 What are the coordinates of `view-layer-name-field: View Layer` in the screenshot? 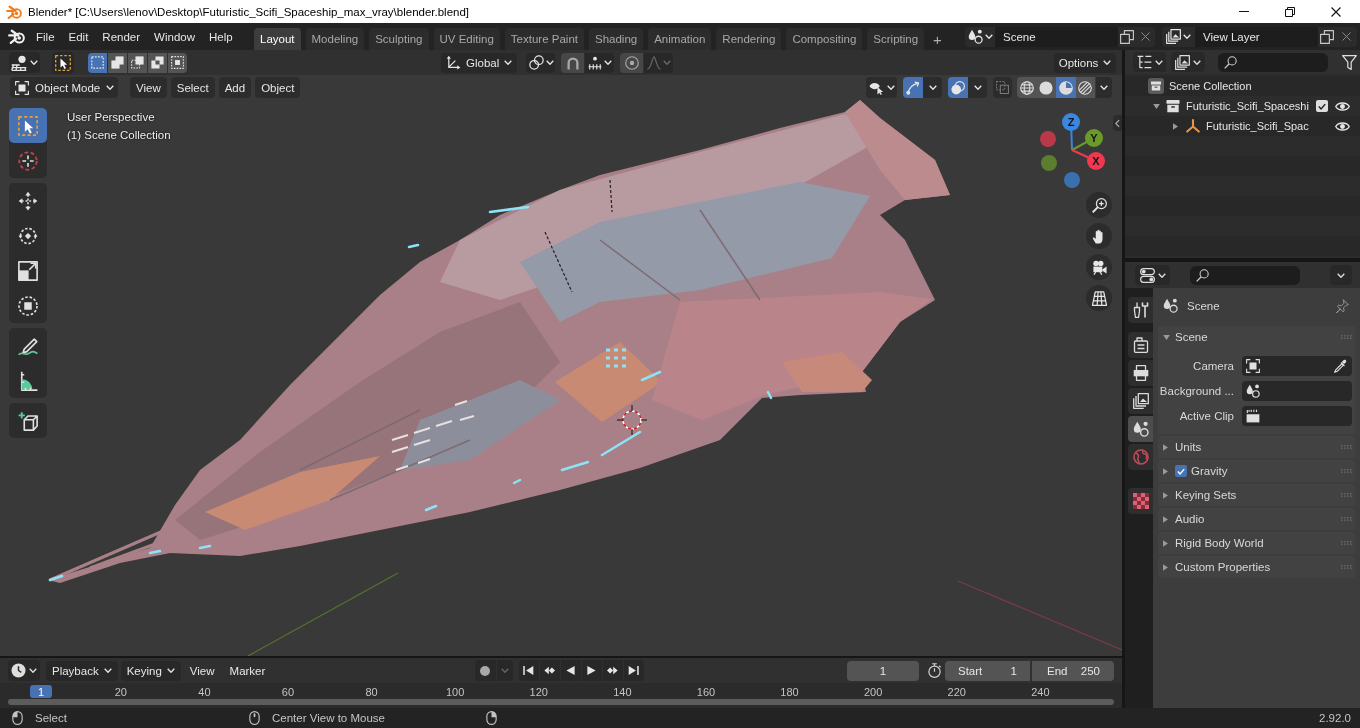 It's located at (1256, 36).